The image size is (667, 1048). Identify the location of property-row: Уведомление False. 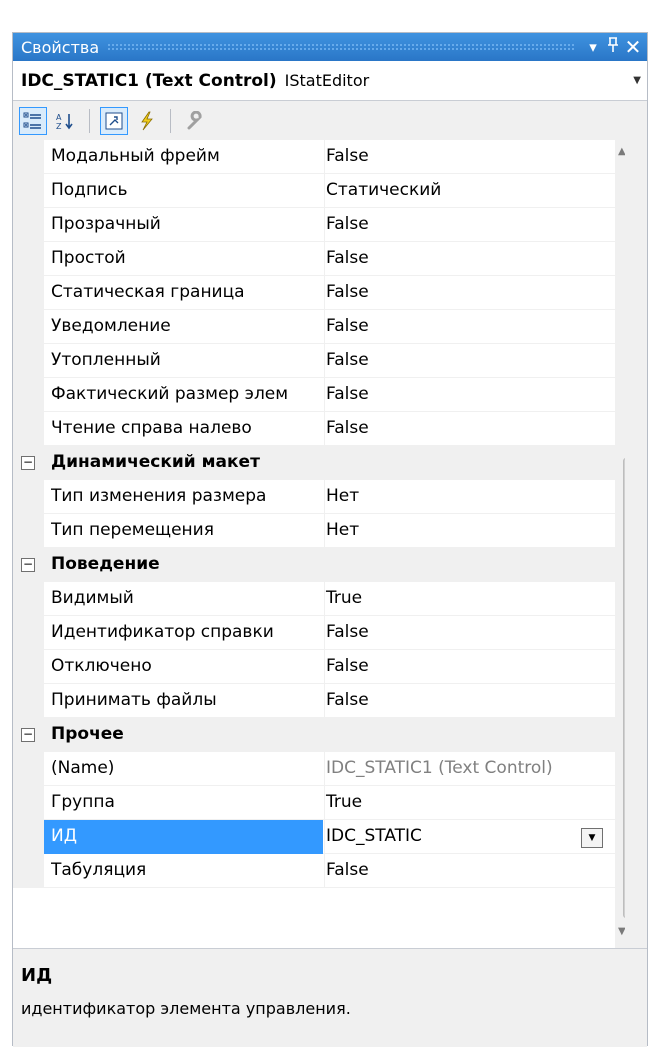
(314, 327).